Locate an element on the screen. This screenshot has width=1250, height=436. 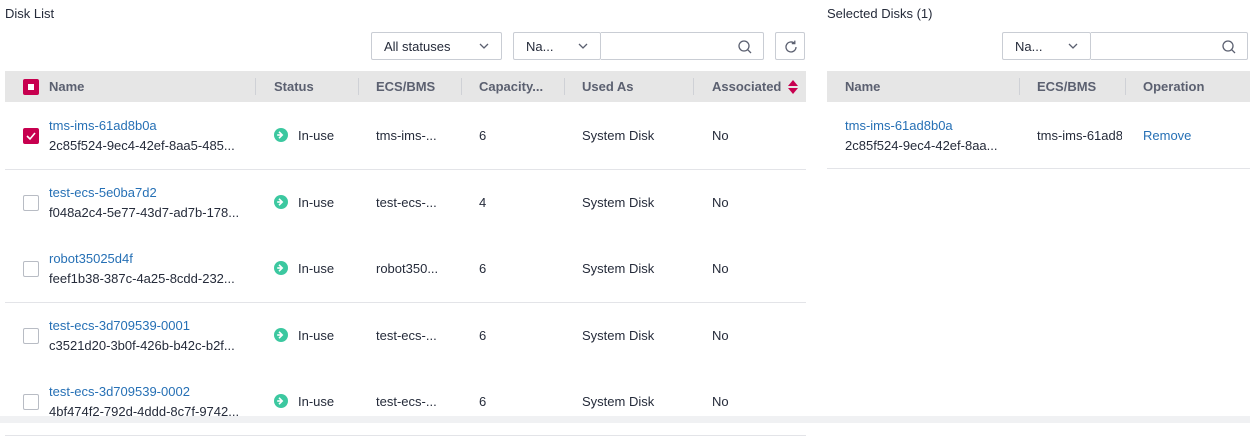
status-filter-select: All statuses is located at coordinates (436, 46).